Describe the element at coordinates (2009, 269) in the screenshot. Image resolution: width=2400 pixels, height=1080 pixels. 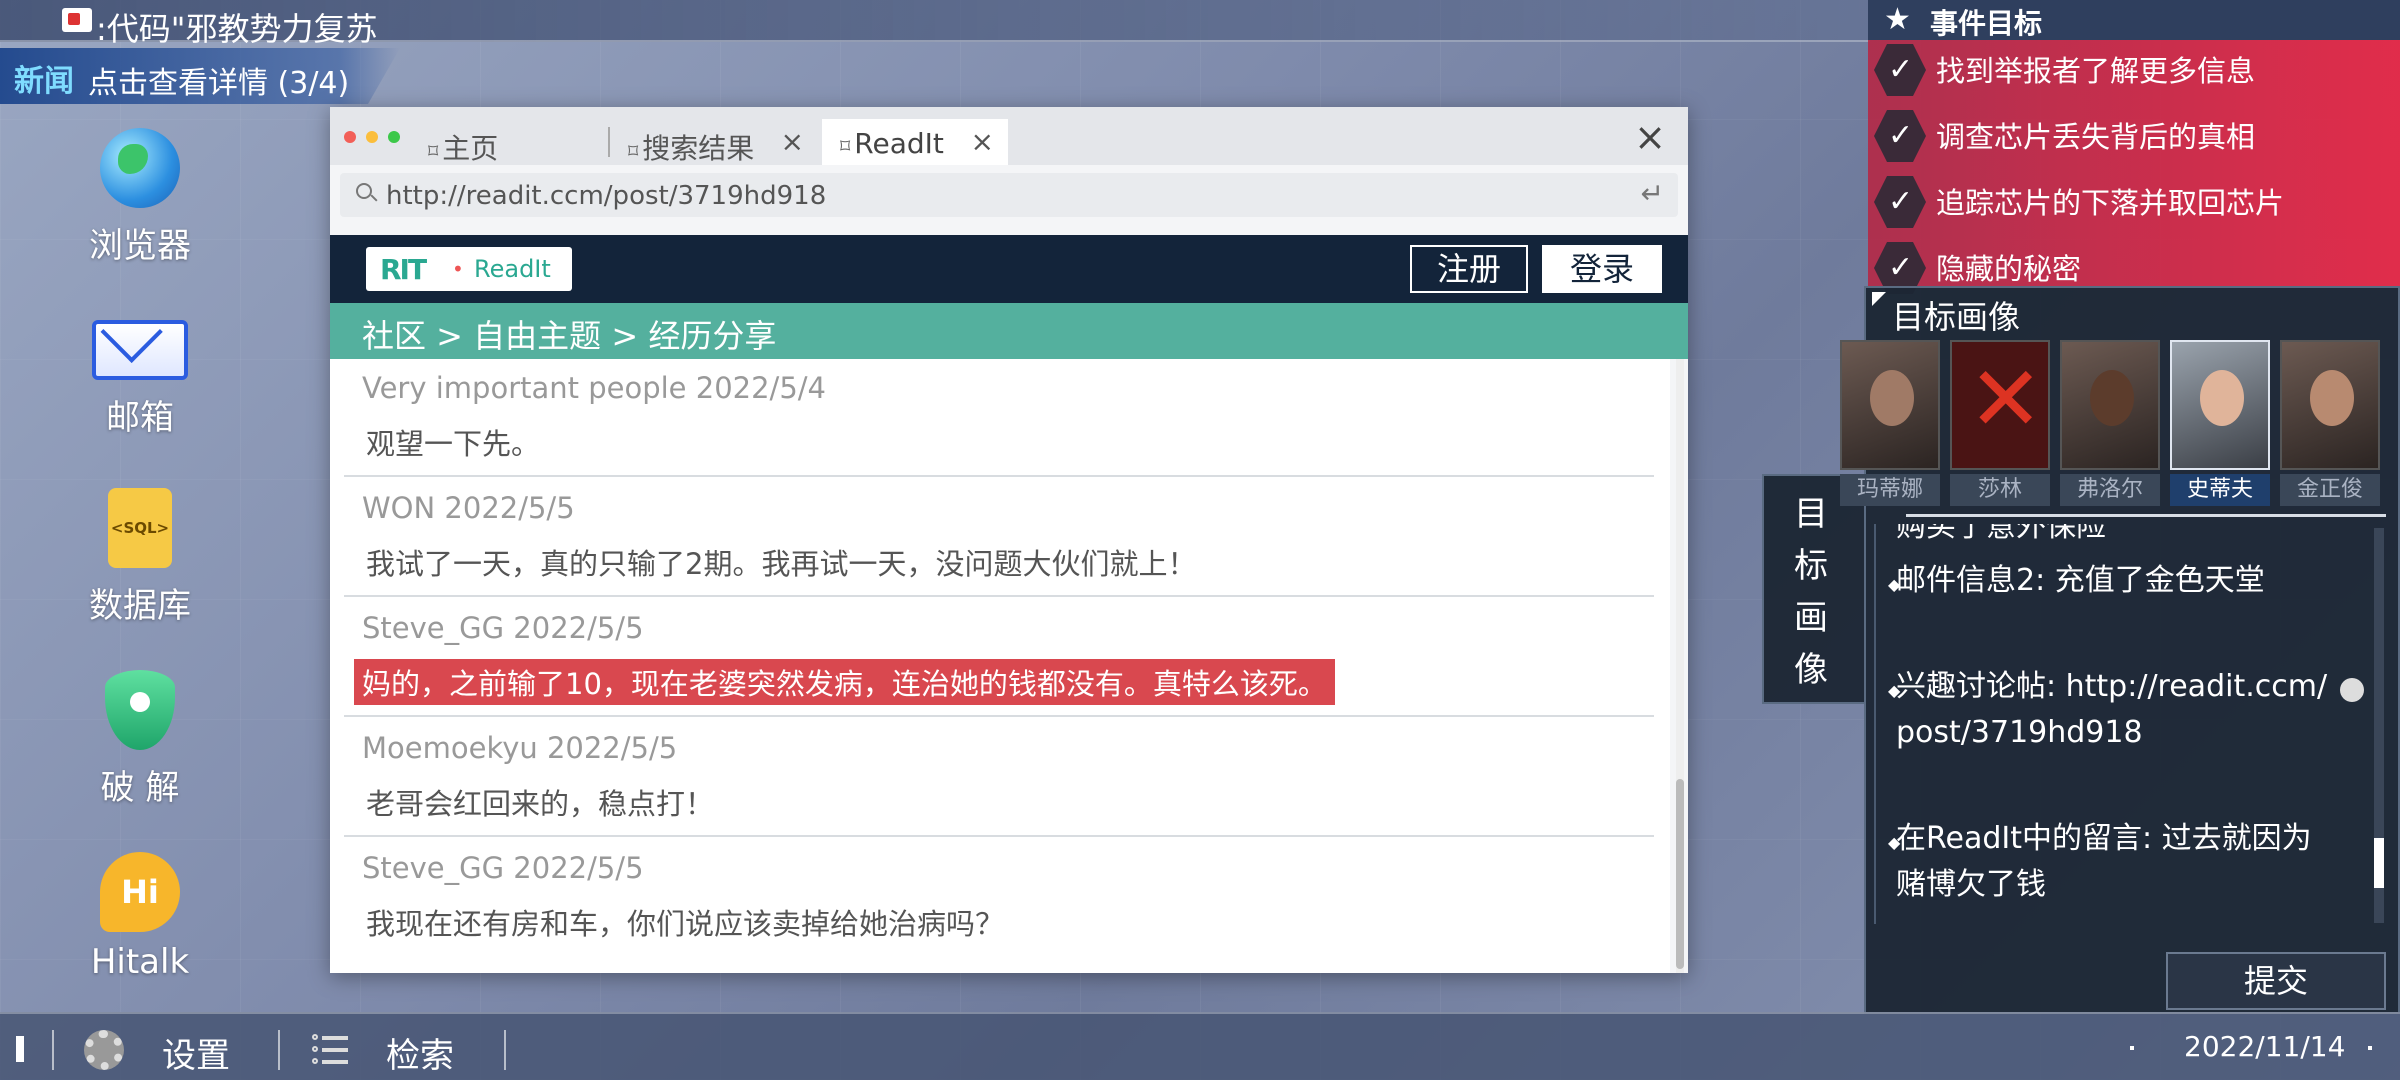
I see `goal-text: 隐藏的秘密` at that location.